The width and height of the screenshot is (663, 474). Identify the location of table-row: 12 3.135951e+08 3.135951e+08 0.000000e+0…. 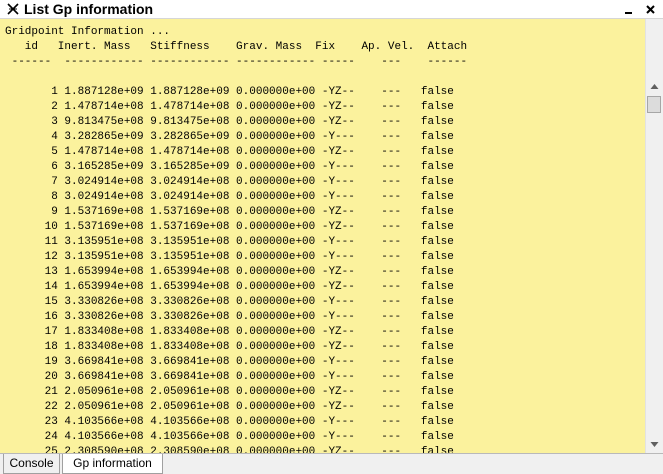
(229, 257).